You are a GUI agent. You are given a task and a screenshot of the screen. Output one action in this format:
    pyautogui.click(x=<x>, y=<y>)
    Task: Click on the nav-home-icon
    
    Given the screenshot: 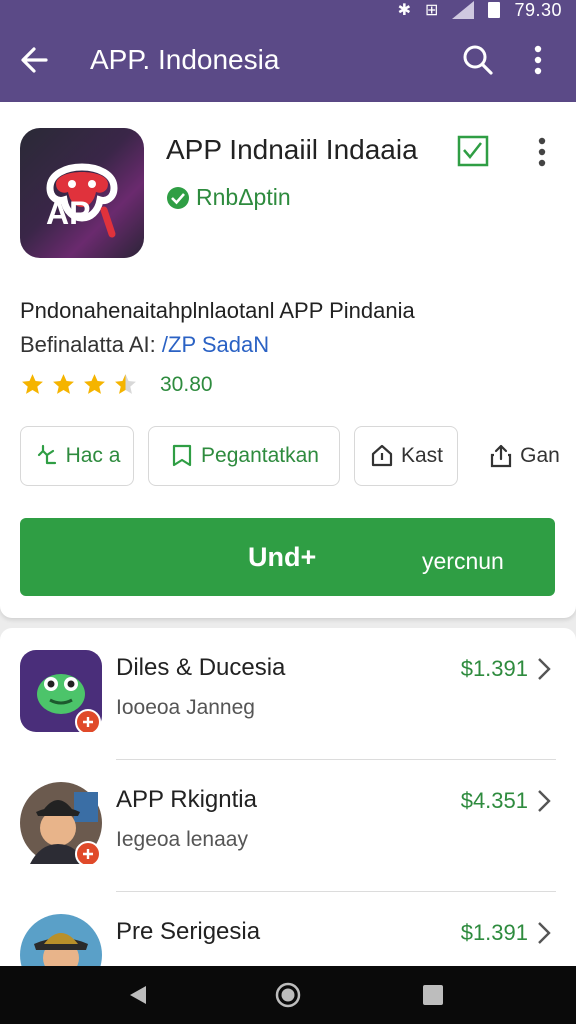 What is the action you would take?
    pyautogui.click(x=288, y=995)
    